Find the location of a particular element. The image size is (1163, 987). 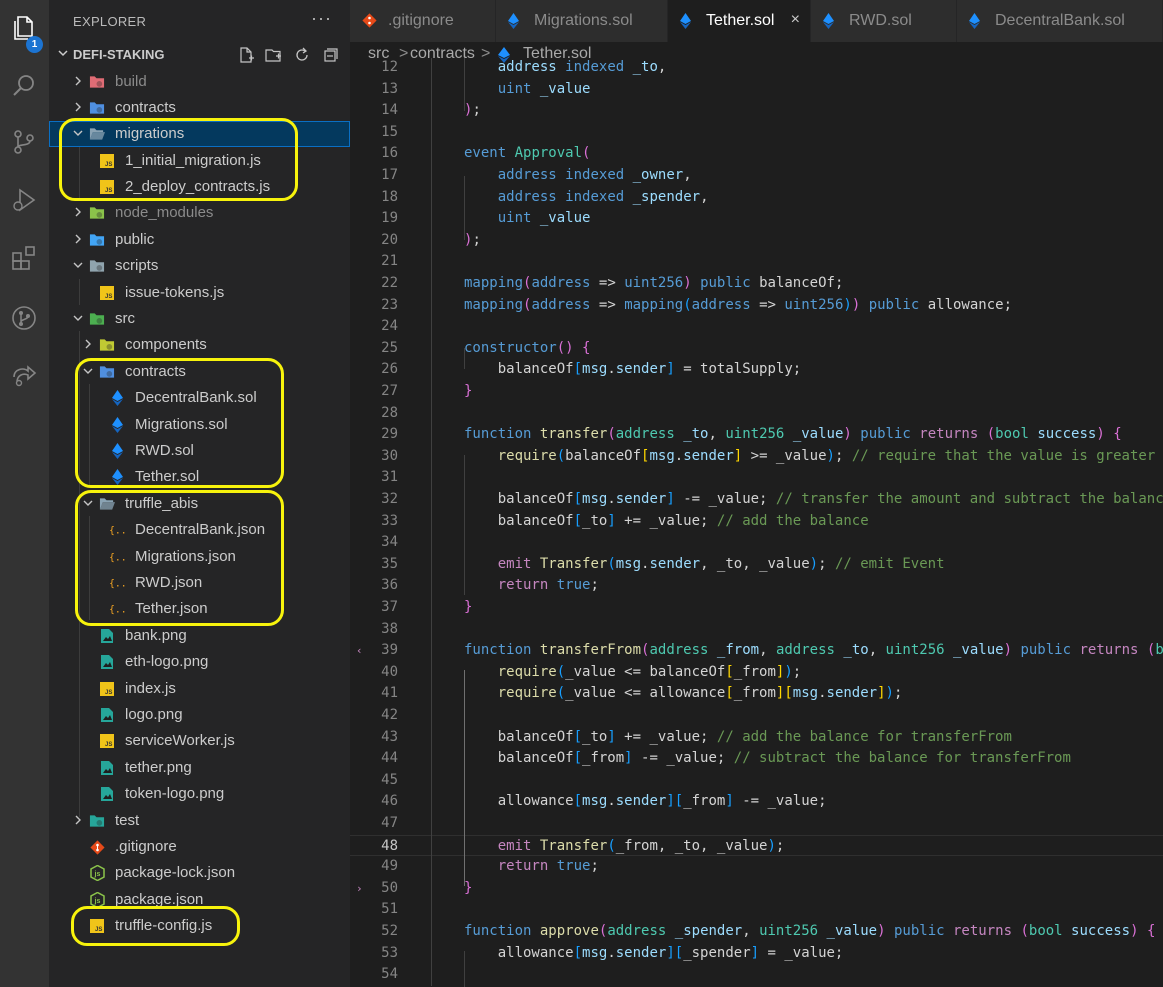

tree-item-label: src is located at coordinates (125, 318).